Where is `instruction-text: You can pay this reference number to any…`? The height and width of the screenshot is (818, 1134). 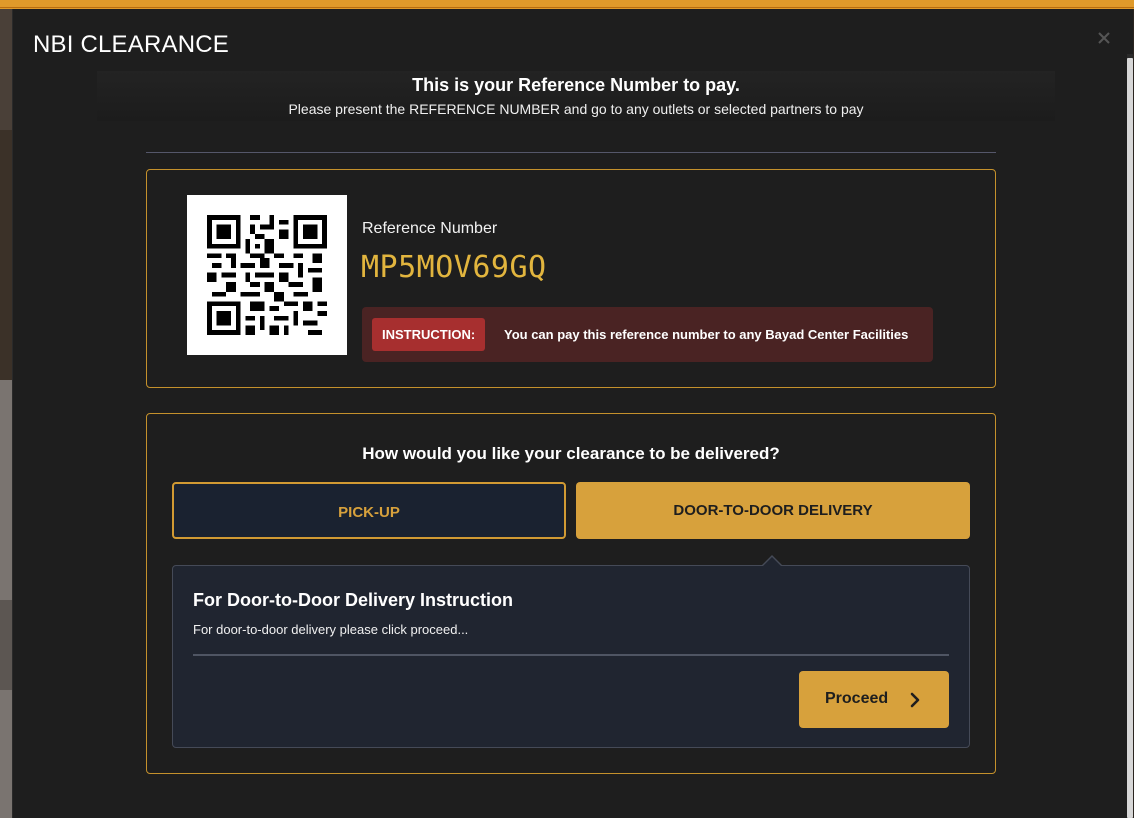
instruction-text: You can pay this reference number to any… is located at coordinates (706, 334).